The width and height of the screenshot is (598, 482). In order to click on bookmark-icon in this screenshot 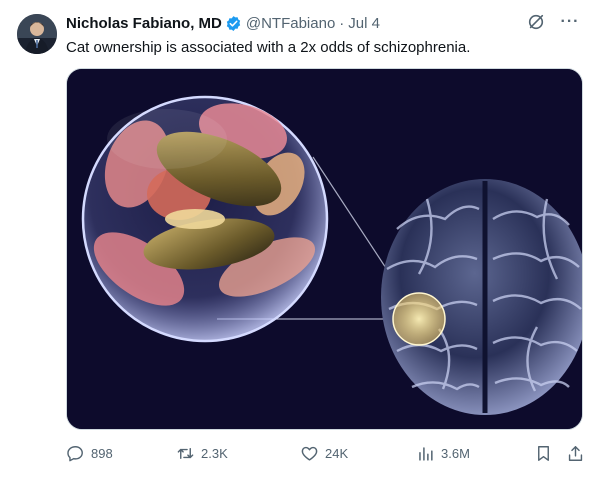, I will do `click(543, 453)`.